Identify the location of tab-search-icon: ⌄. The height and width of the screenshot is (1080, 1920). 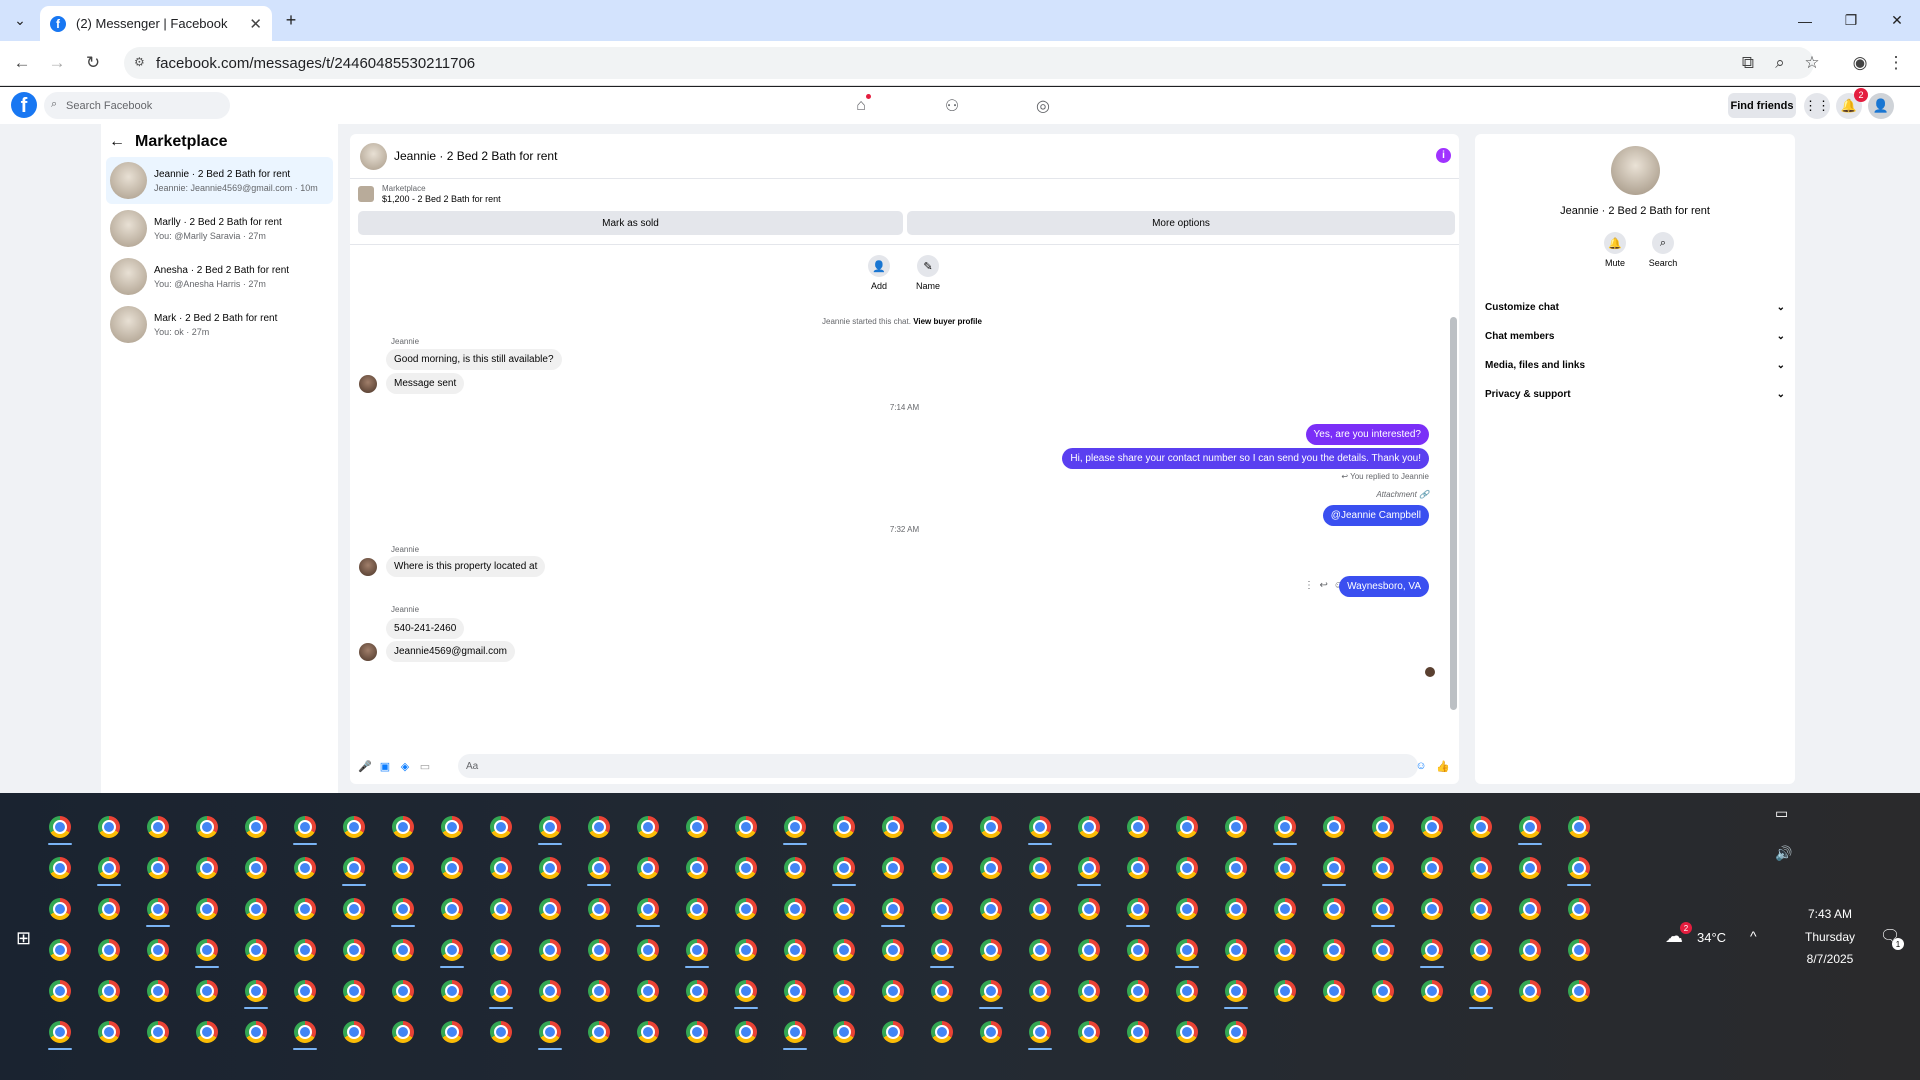
(20, 20).